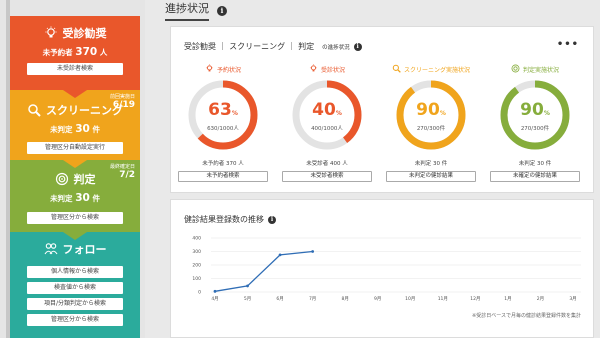  What do you see at coordinates (84, 179) in the screenshot?
I see `step-title-text: 判定` at bounding box center [84, 179].